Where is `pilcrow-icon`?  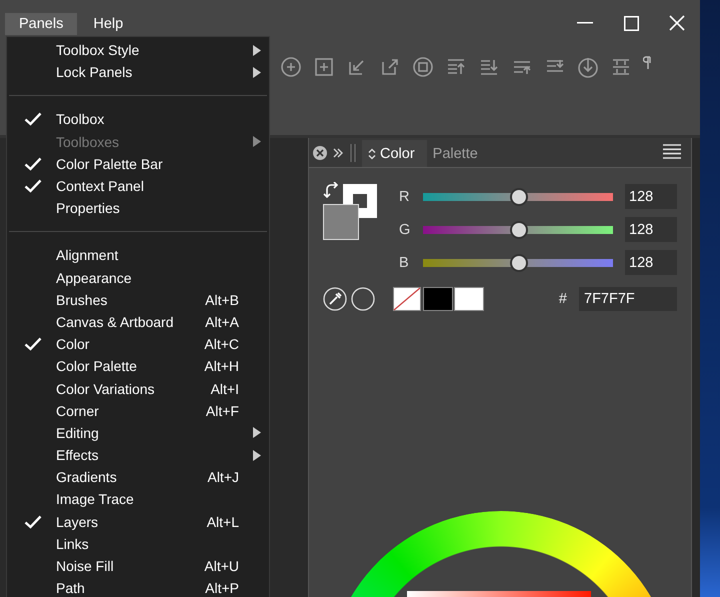
pilcrow-icon is located at coordinates (647, 63).